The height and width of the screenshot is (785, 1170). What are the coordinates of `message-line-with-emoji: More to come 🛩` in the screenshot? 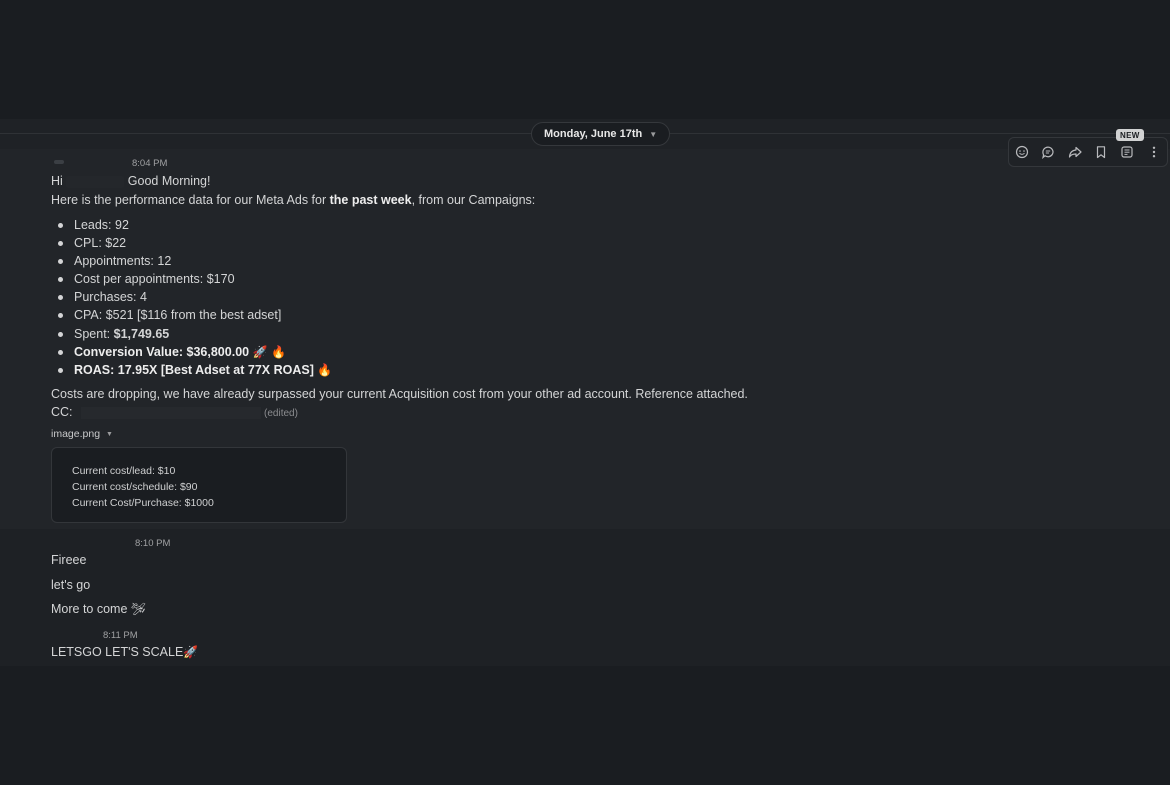 It's located at (98, 609).